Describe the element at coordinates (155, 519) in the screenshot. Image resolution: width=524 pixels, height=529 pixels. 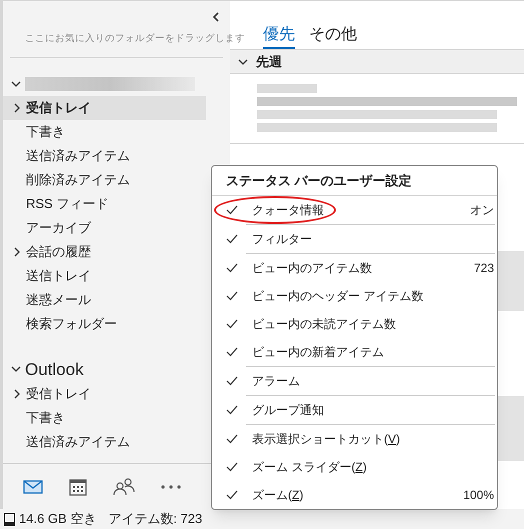
I see `item-count: アイテム数: 723` at that location.